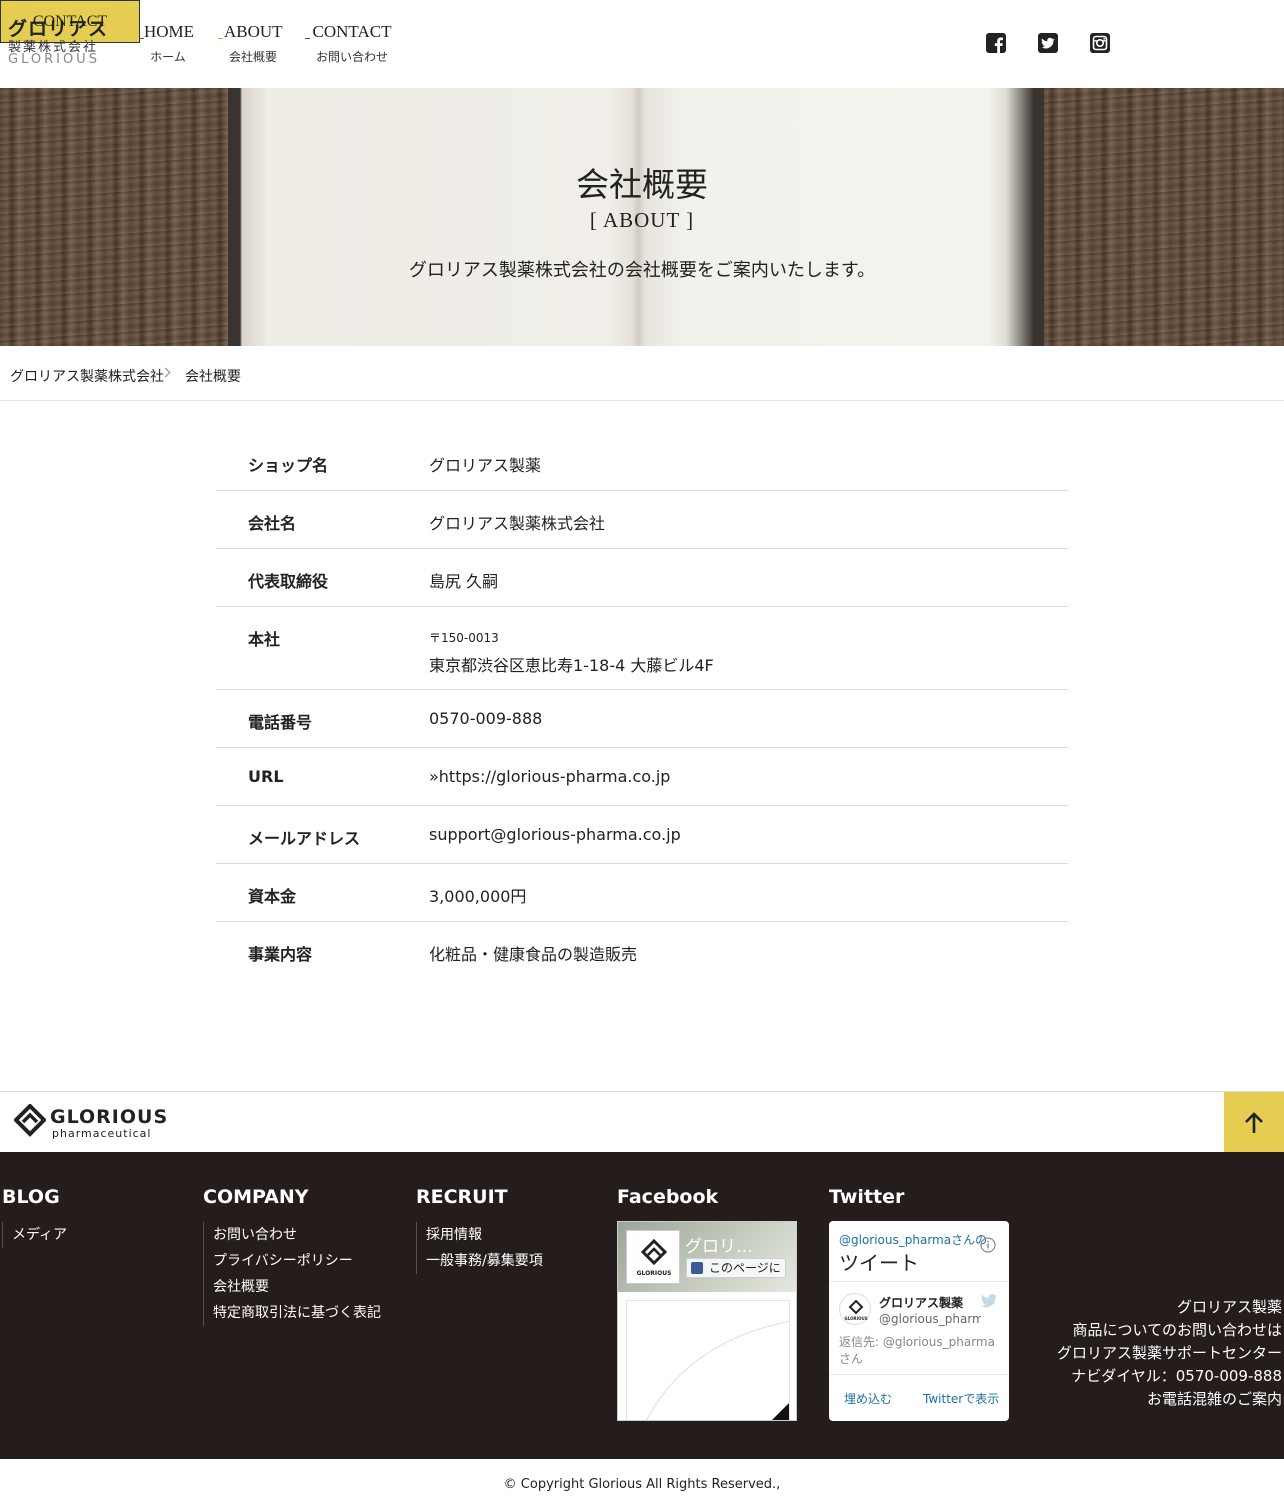 Image resolution: width=1284 pixels, height=1512 pixels. Describe the element at coordinates (879, 1263) in the screenshot. I see `twitter-tweets-label: ツイート` at that location.